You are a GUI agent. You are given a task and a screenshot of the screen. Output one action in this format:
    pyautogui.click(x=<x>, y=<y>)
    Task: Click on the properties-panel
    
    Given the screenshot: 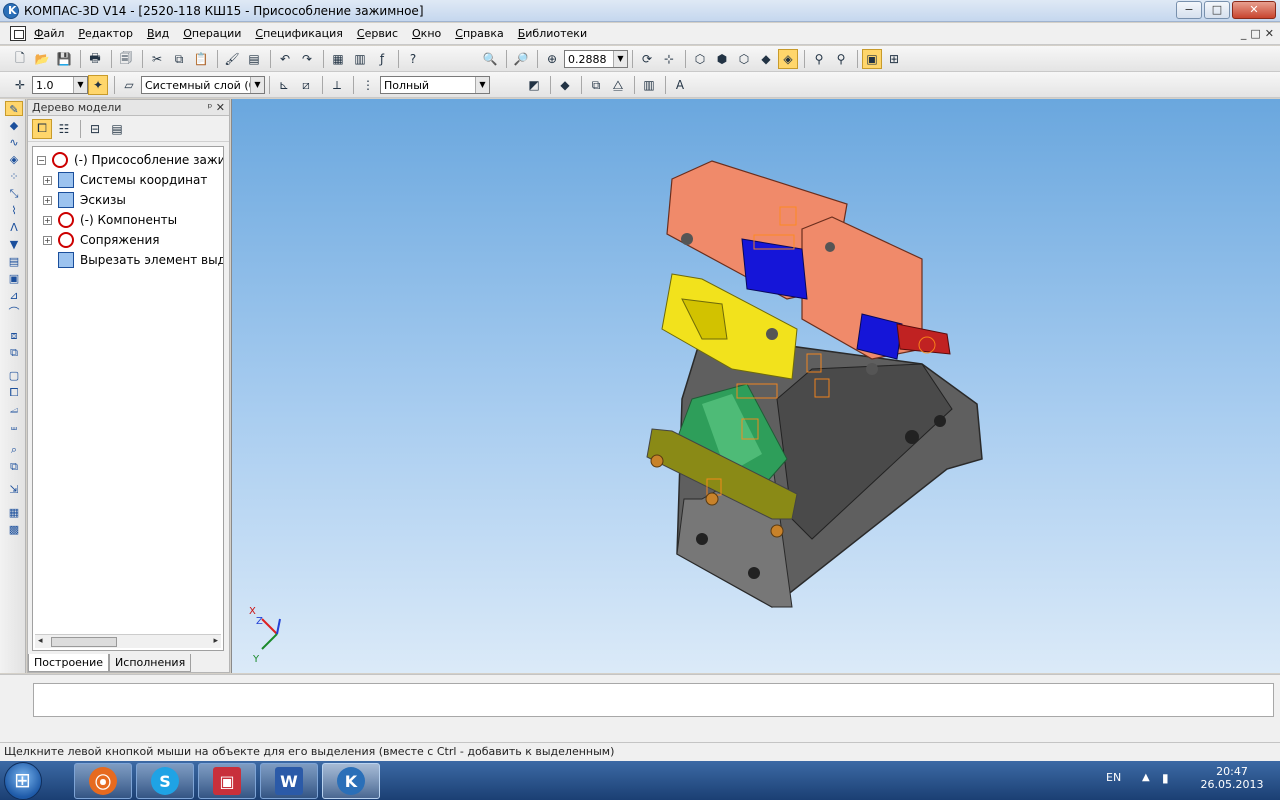 What is the action you would take?
    pyautogui.click(x=653, y=700)
    